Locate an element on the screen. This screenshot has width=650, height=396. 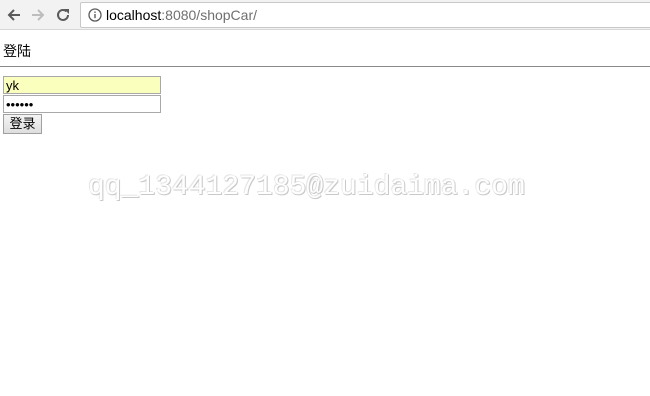
watermark-text: qq_1344127185@zuidaima.com is located at coordinates (306, 187).